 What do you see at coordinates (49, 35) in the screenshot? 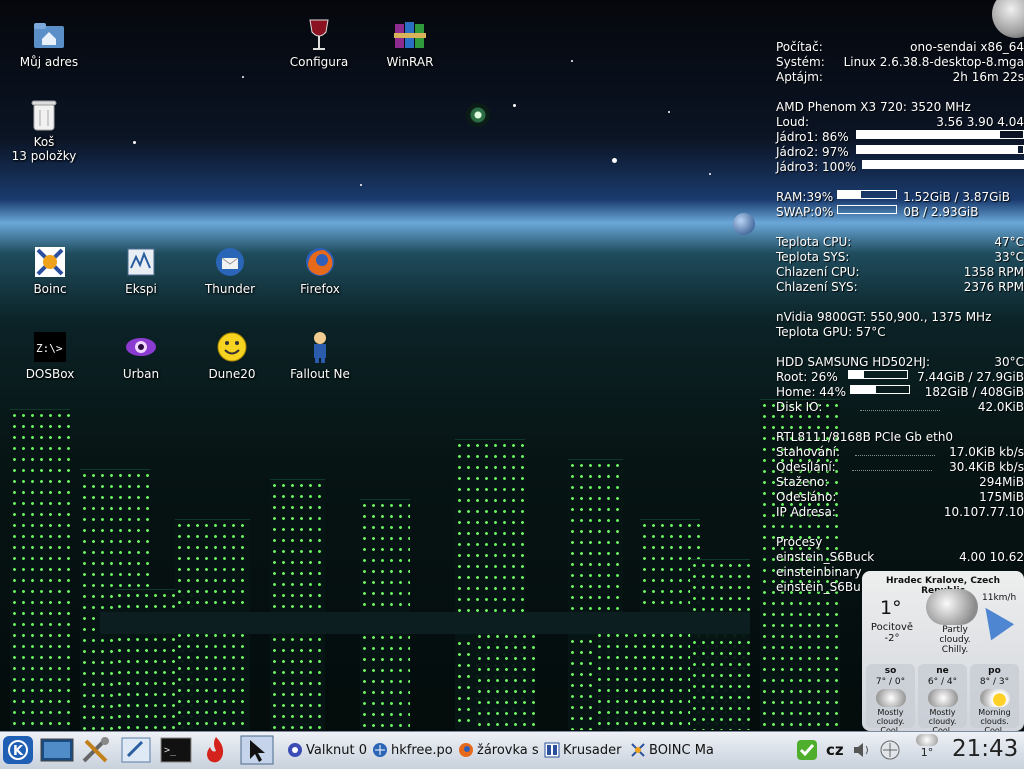
I see `home-folder-icon` at bounding box center [49, 35].